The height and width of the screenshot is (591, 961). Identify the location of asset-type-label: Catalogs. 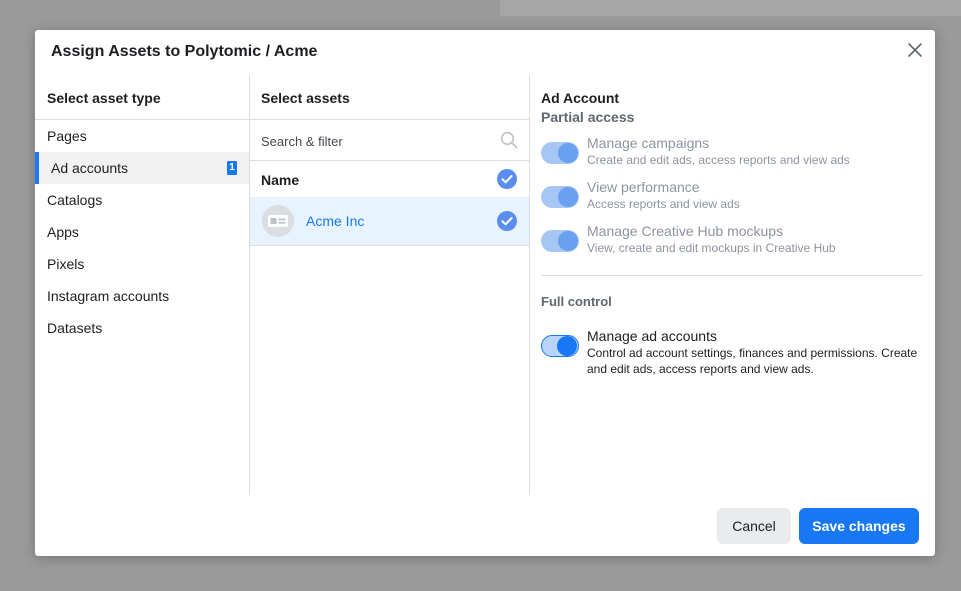
(75, 200).